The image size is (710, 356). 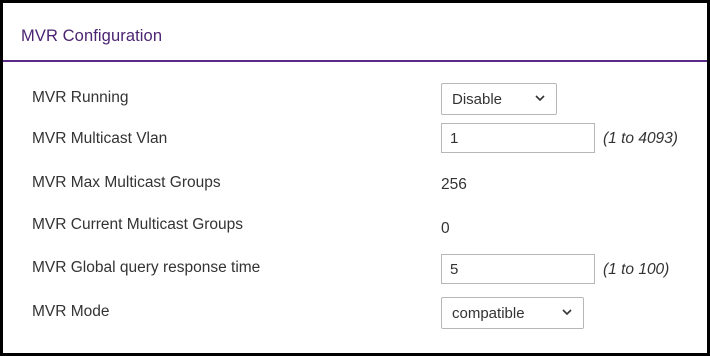 I want to click on panel-title: MVR Configuration, so click(x=92, y=36).